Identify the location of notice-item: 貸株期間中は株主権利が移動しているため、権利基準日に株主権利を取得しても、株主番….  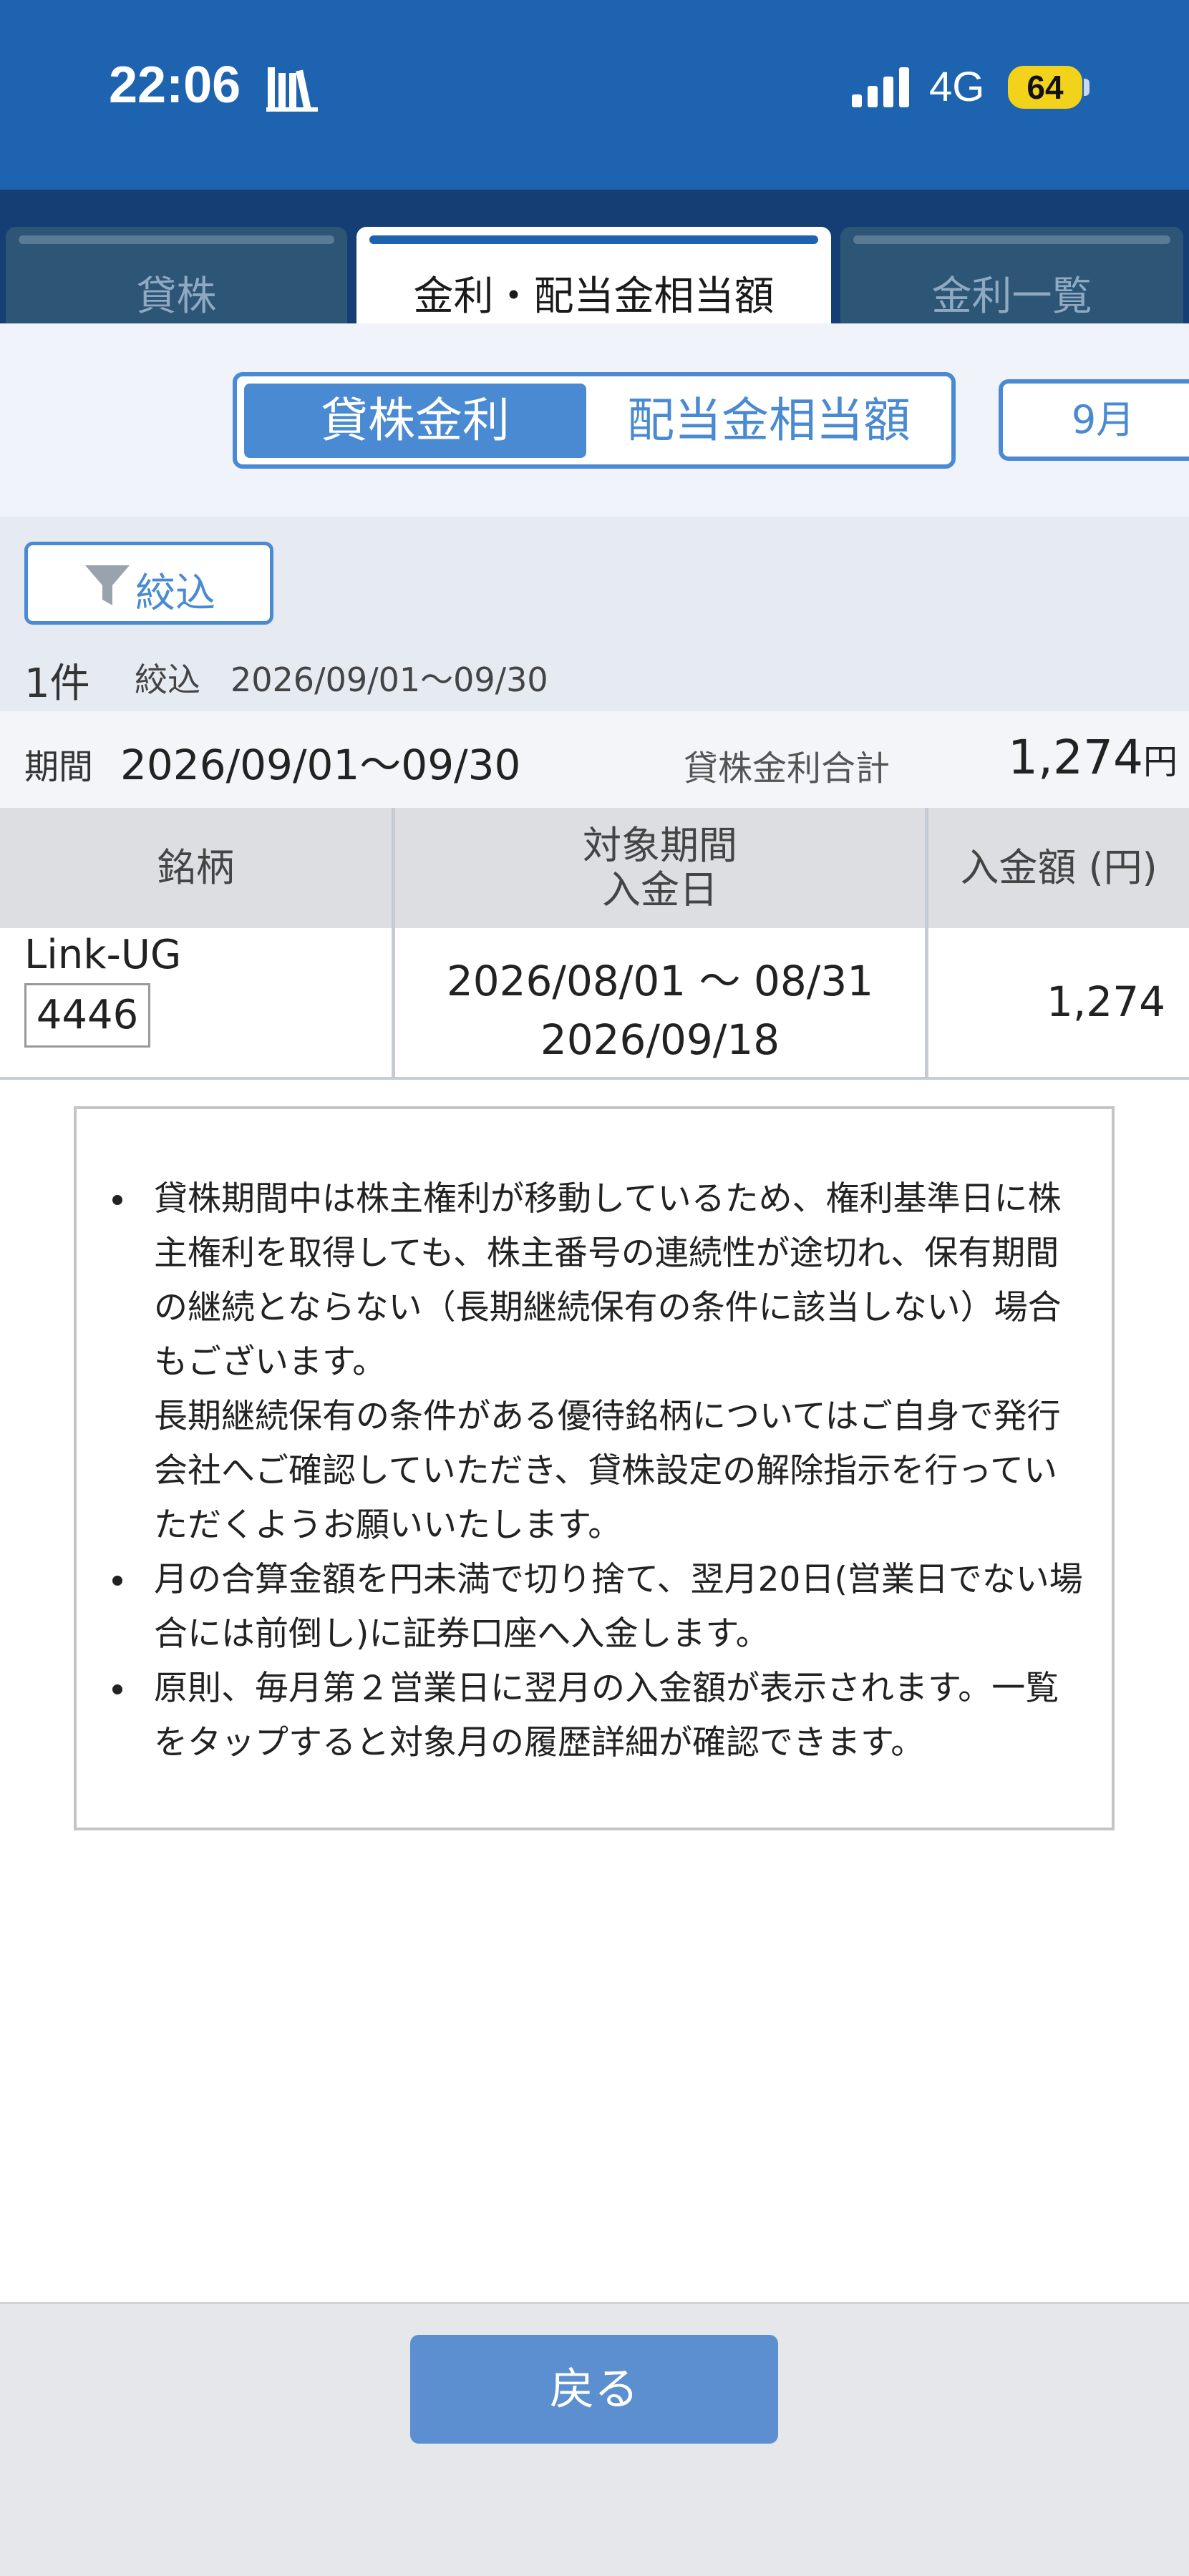
(600, 1362).